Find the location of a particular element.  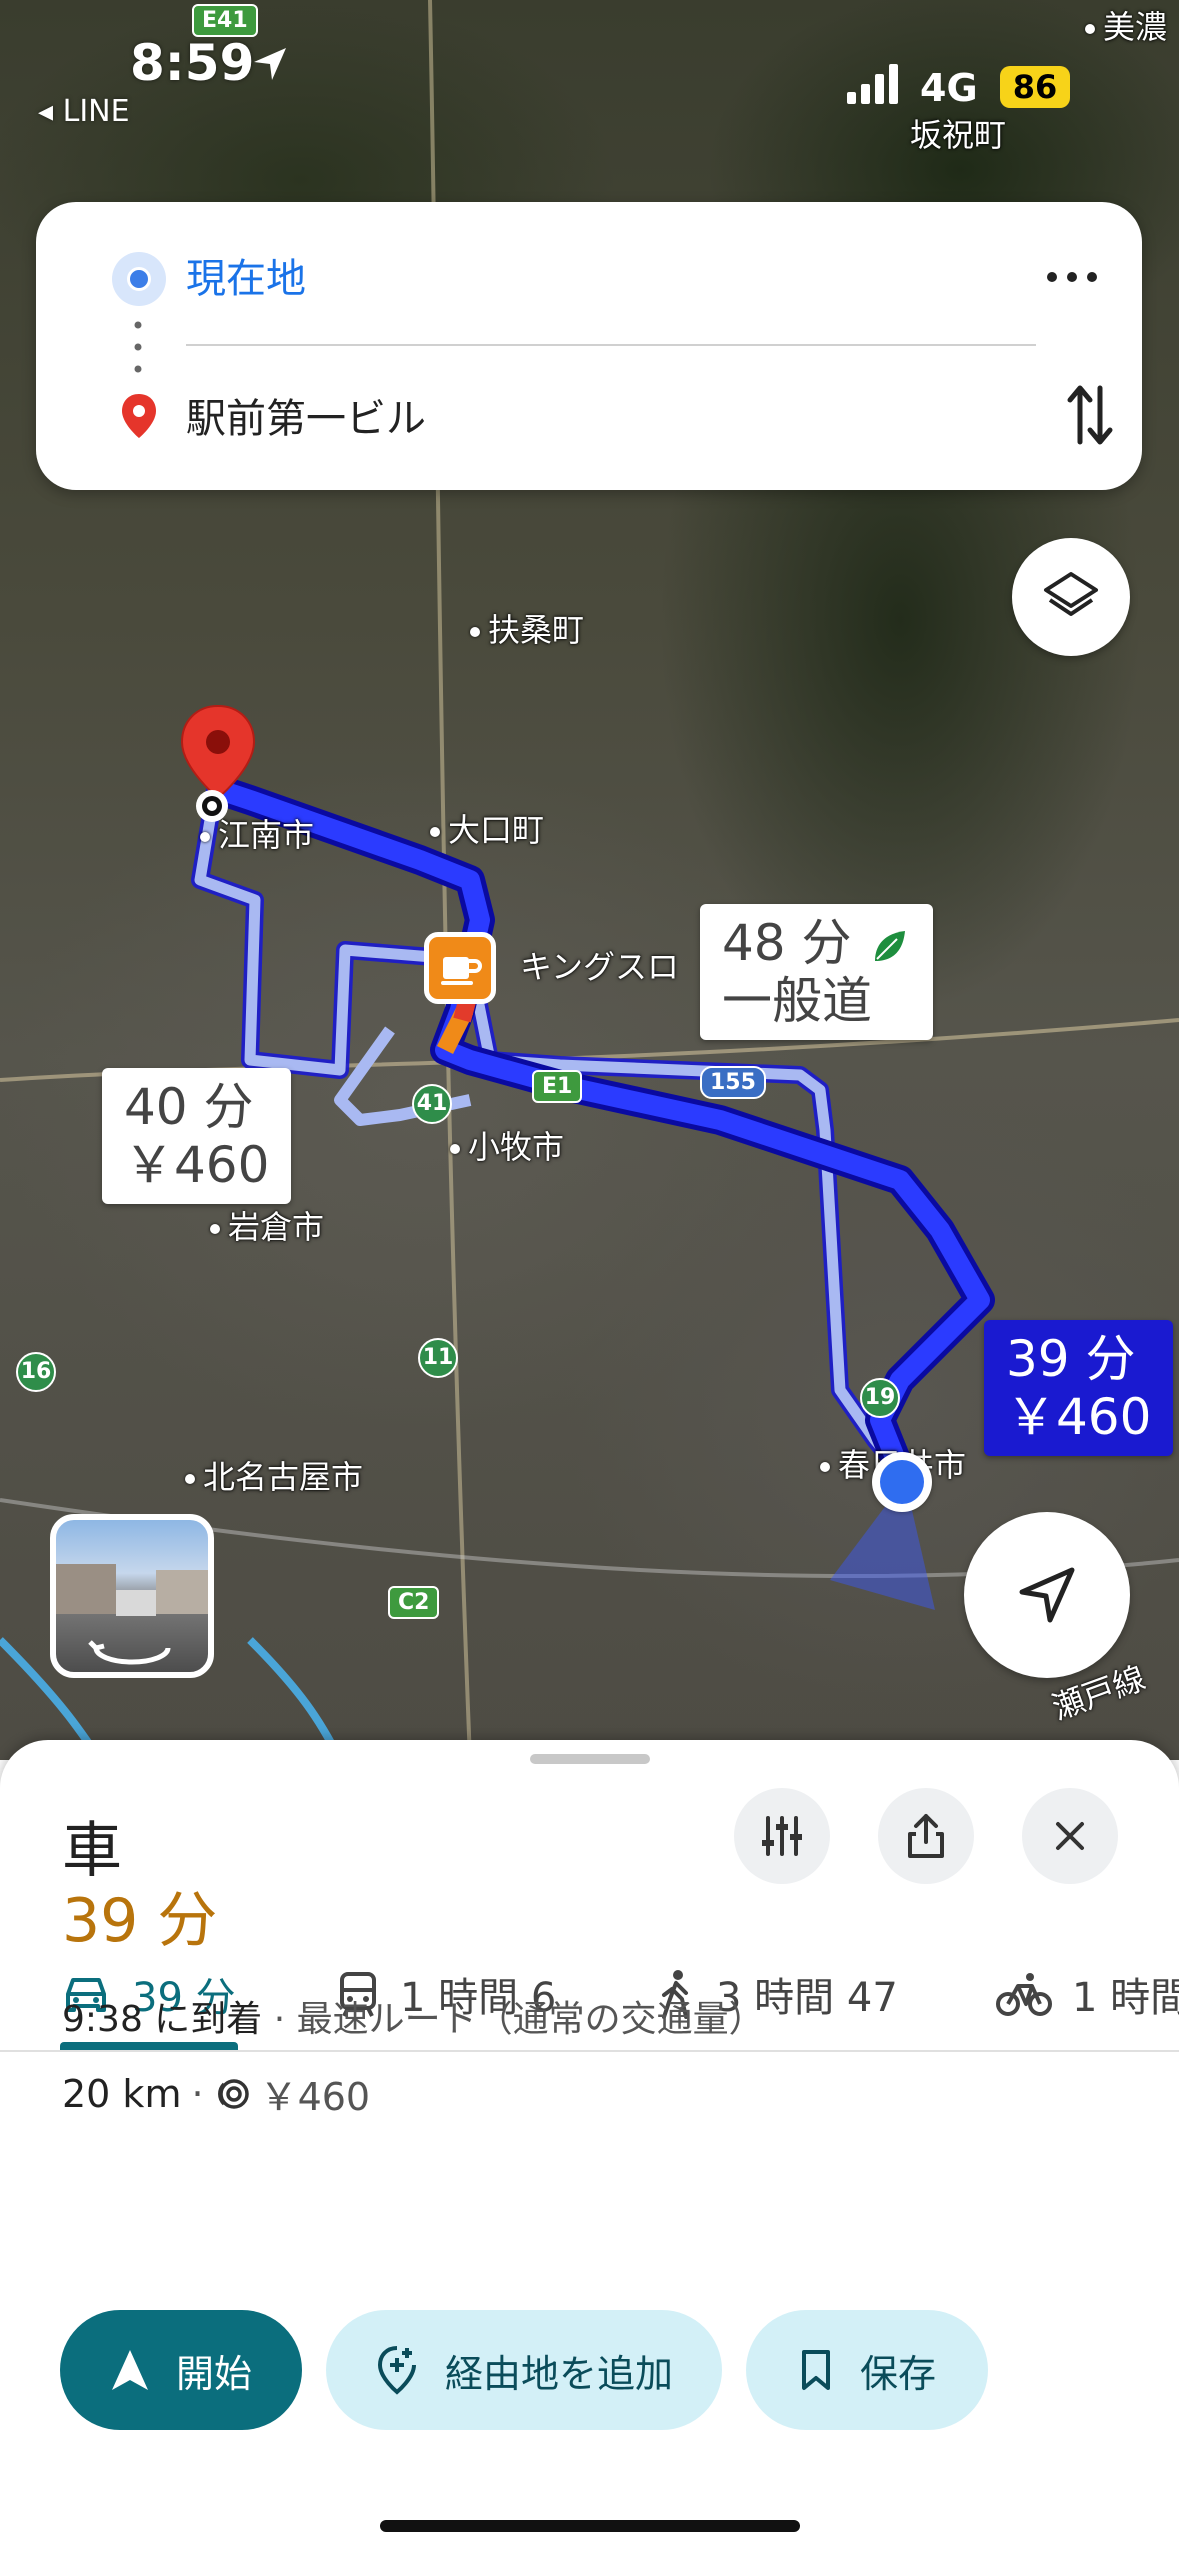

add-location-icon is located at coordinates (396, 2370).